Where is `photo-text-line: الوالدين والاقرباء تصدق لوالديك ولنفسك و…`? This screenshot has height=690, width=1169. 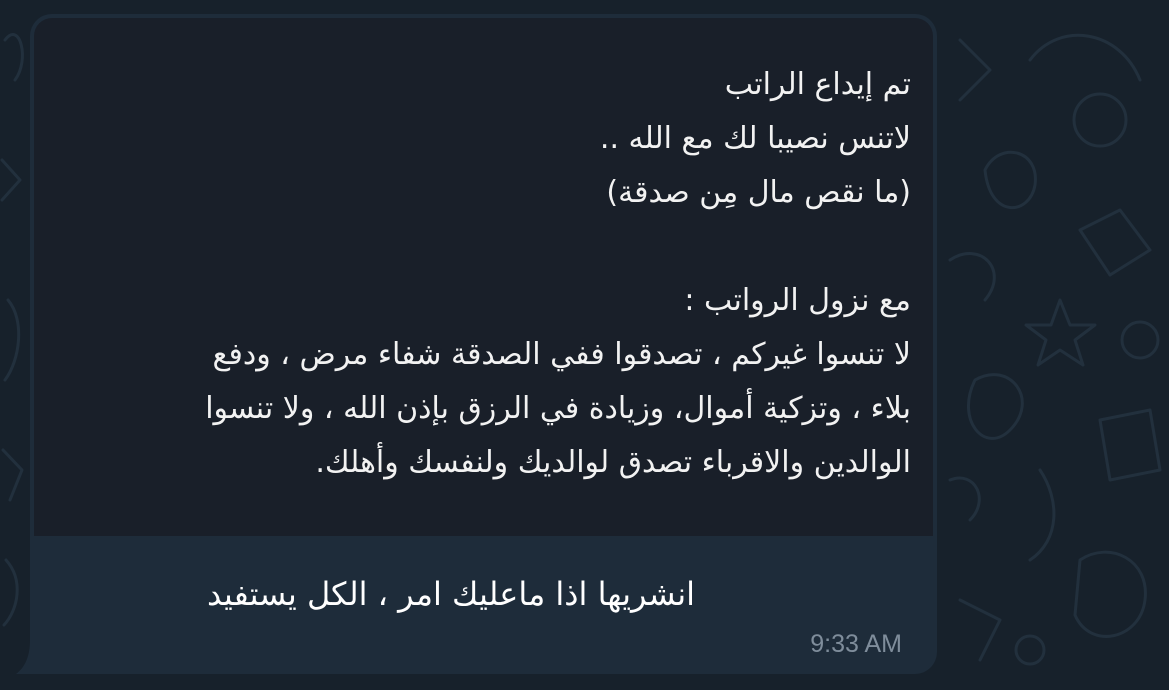 photo-text-line: الوالدين والاقرباء تصدق لوالديك ولنفسك و… is located at coordinates (613, 462).